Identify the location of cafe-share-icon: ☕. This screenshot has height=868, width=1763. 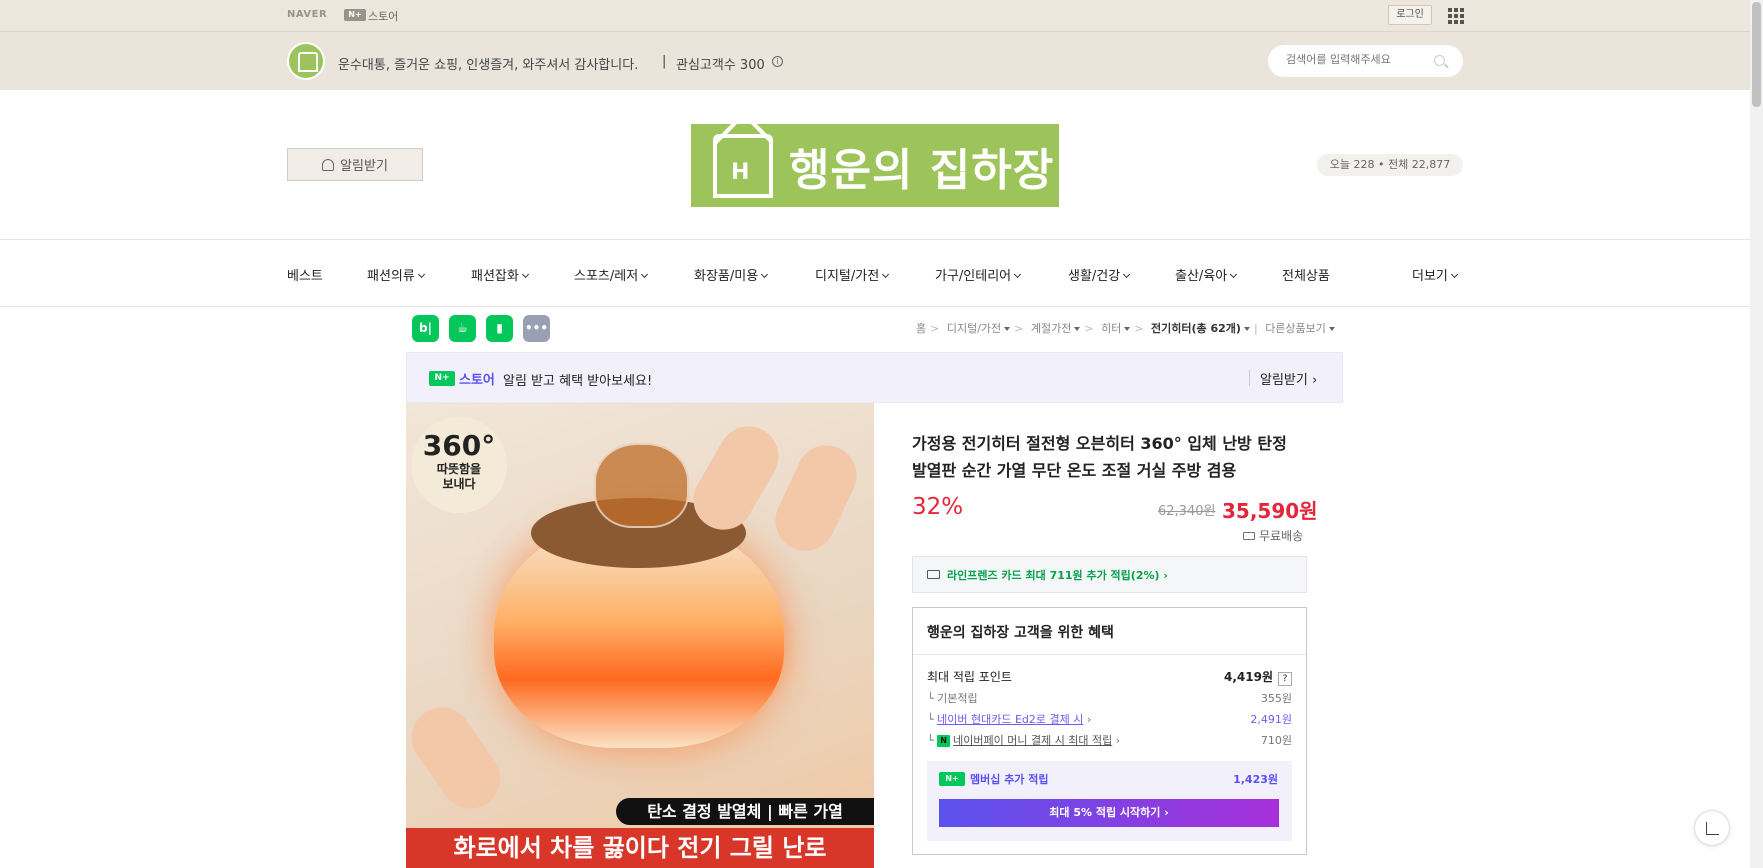
(462, 328).